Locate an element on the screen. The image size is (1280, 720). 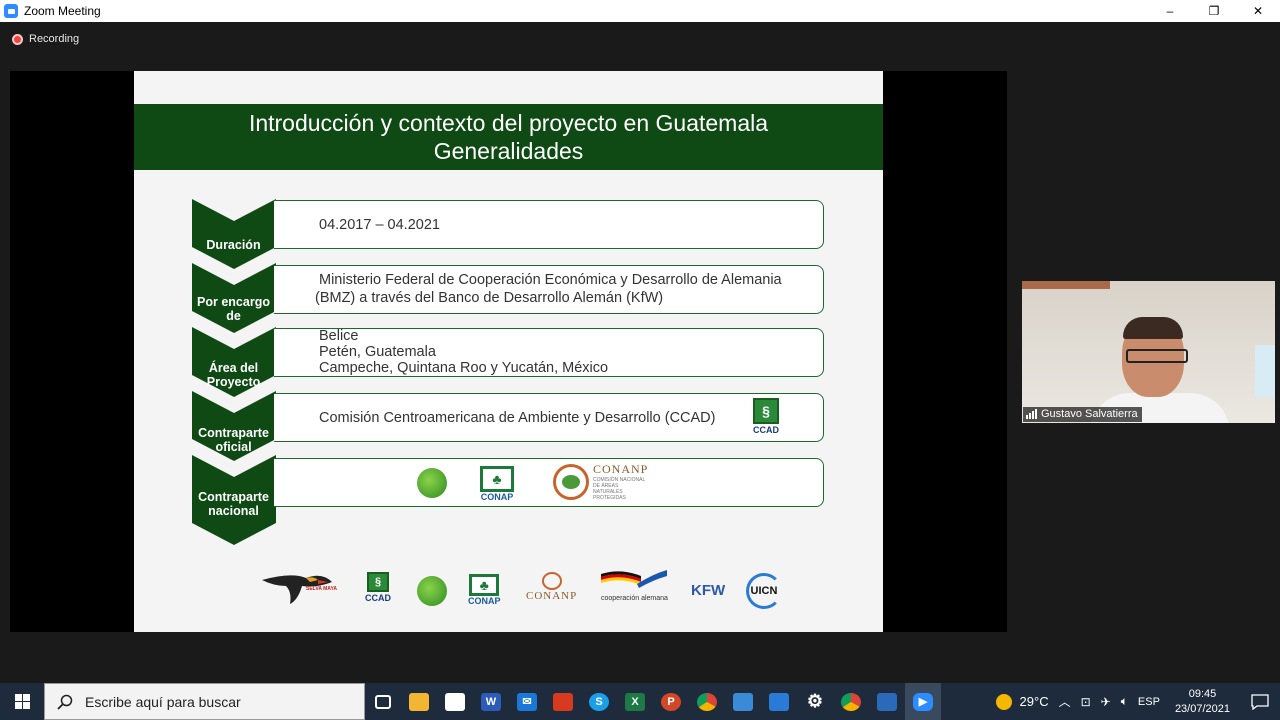
row-text-line: Petén, Guatemala is located at coordinates (377, 352).